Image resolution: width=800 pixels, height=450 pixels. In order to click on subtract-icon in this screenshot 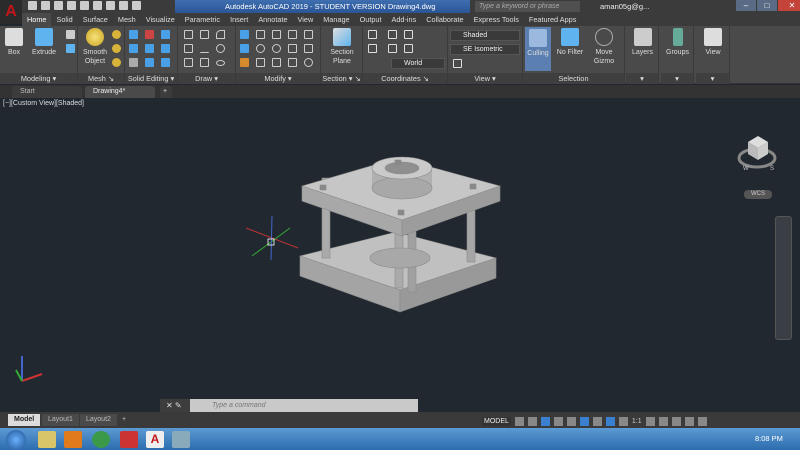, I will do `click(149, 34)`.